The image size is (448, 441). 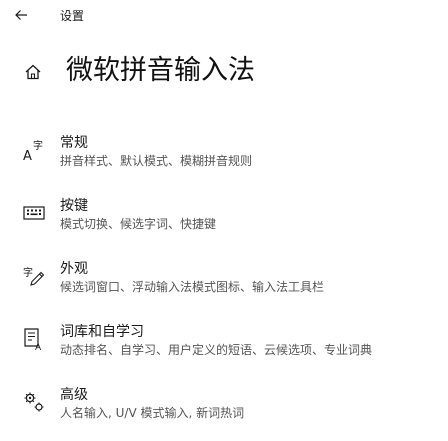 I want to click on settings-item-label: 词库和自学习, so click(x=102, y=332).